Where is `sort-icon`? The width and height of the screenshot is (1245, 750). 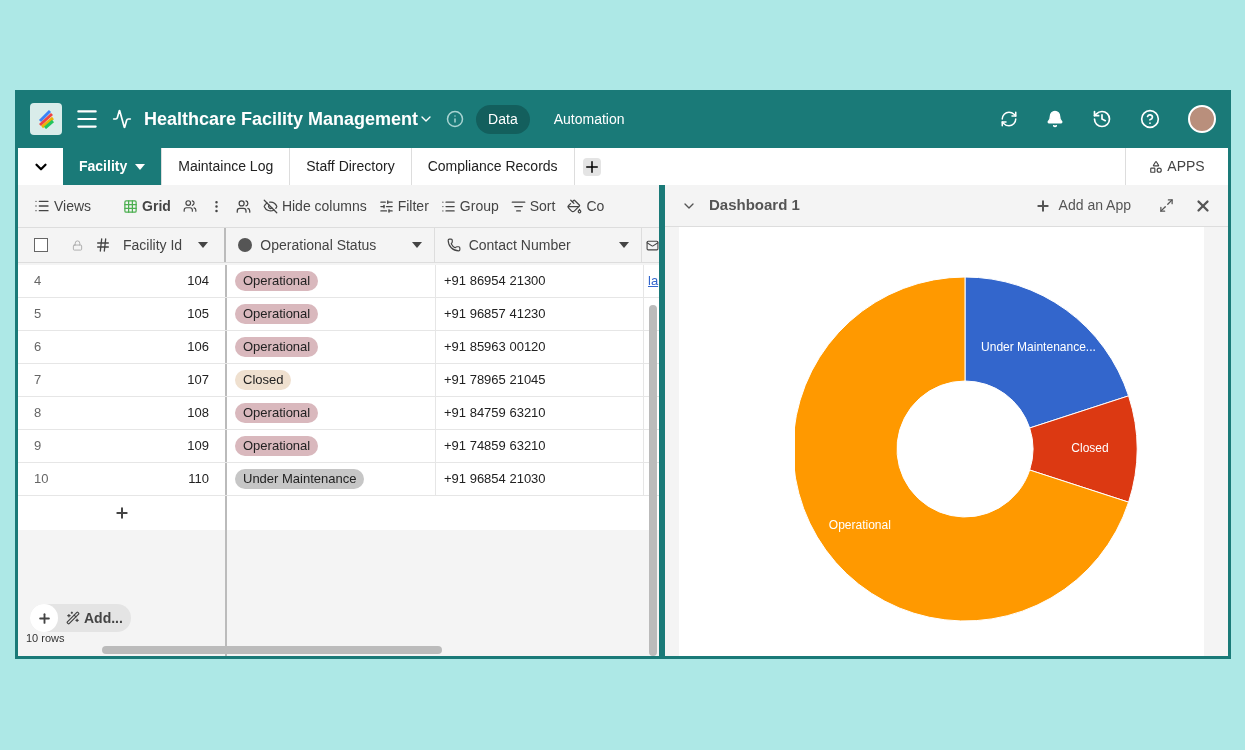 sort-icon is located at coordinates (518, 206).